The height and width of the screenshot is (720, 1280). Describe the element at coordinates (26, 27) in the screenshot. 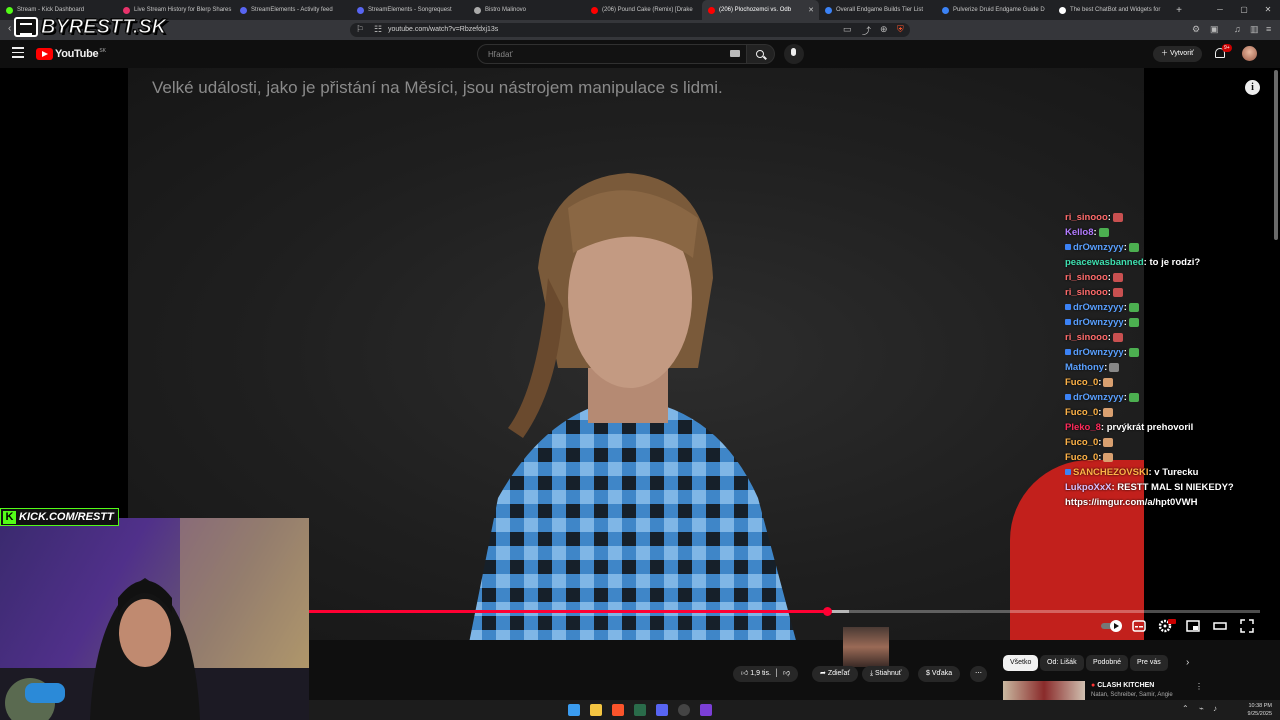

I see `cart-icon` at that location.